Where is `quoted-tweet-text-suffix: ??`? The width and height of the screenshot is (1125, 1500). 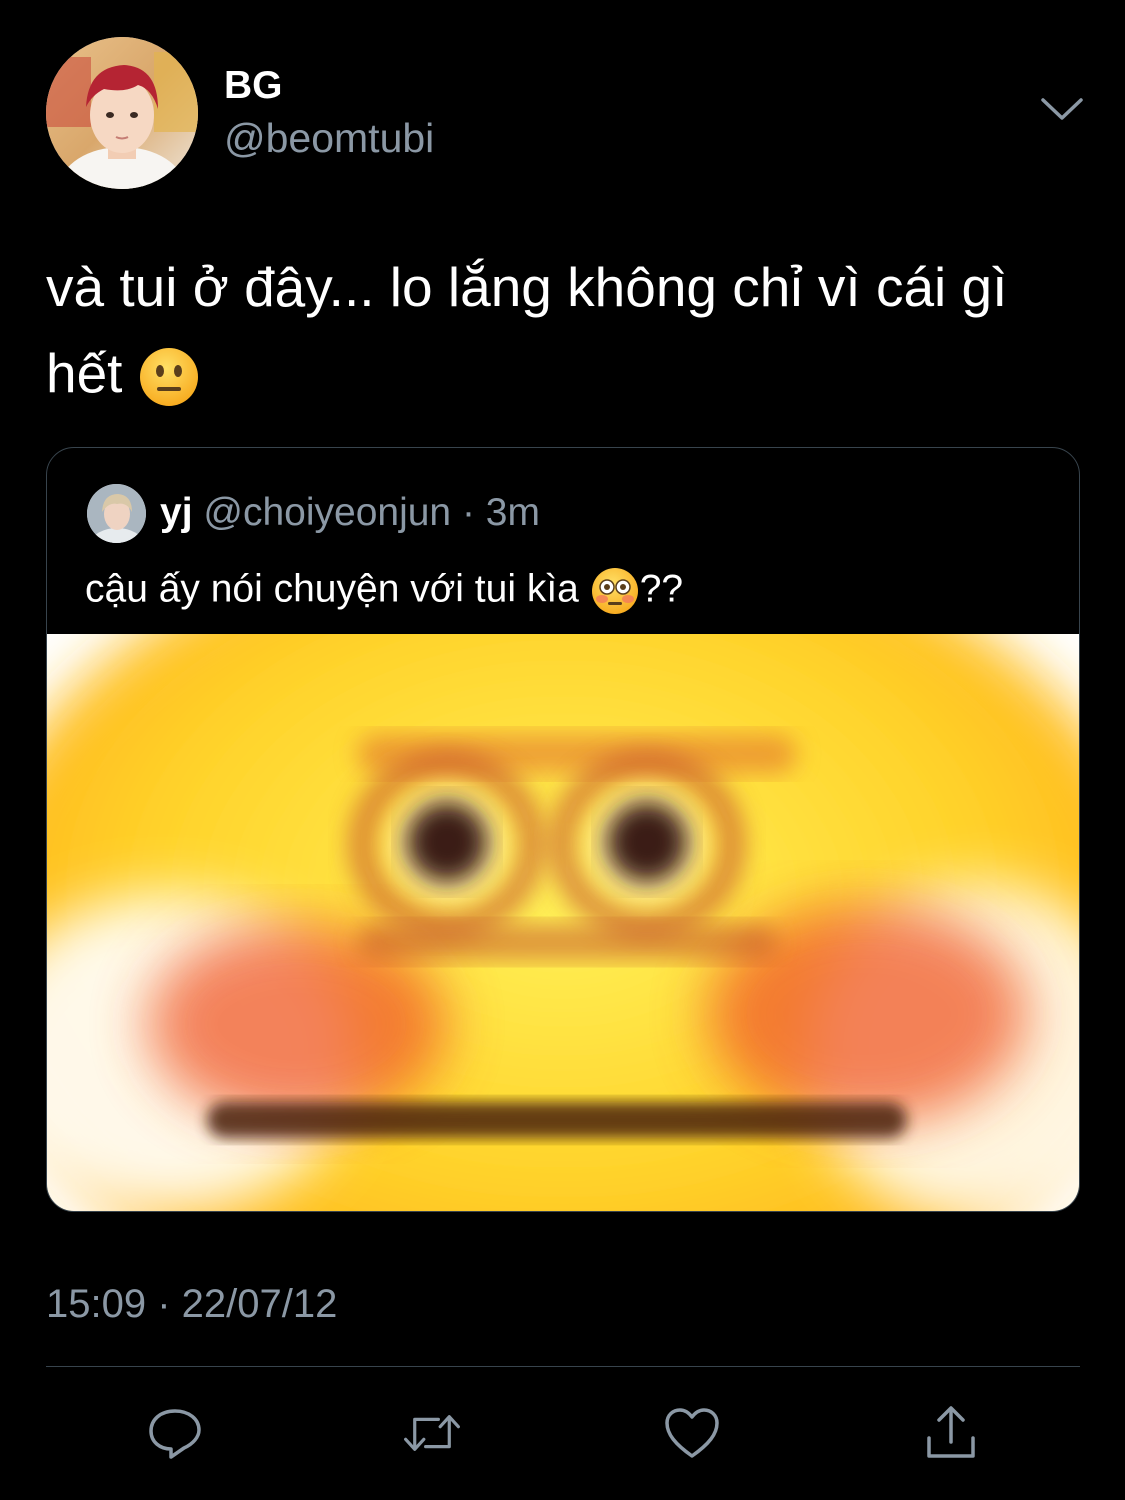 quoted-tweet-text-suffix: ?? is located at coordinates (661, 589).